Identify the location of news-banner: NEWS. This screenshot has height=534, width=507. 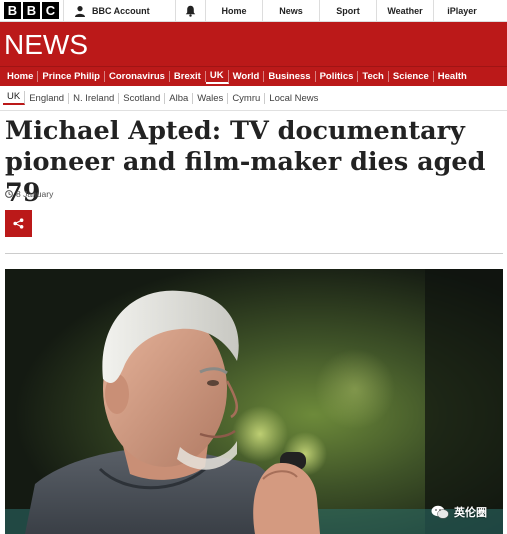
(253, 44).